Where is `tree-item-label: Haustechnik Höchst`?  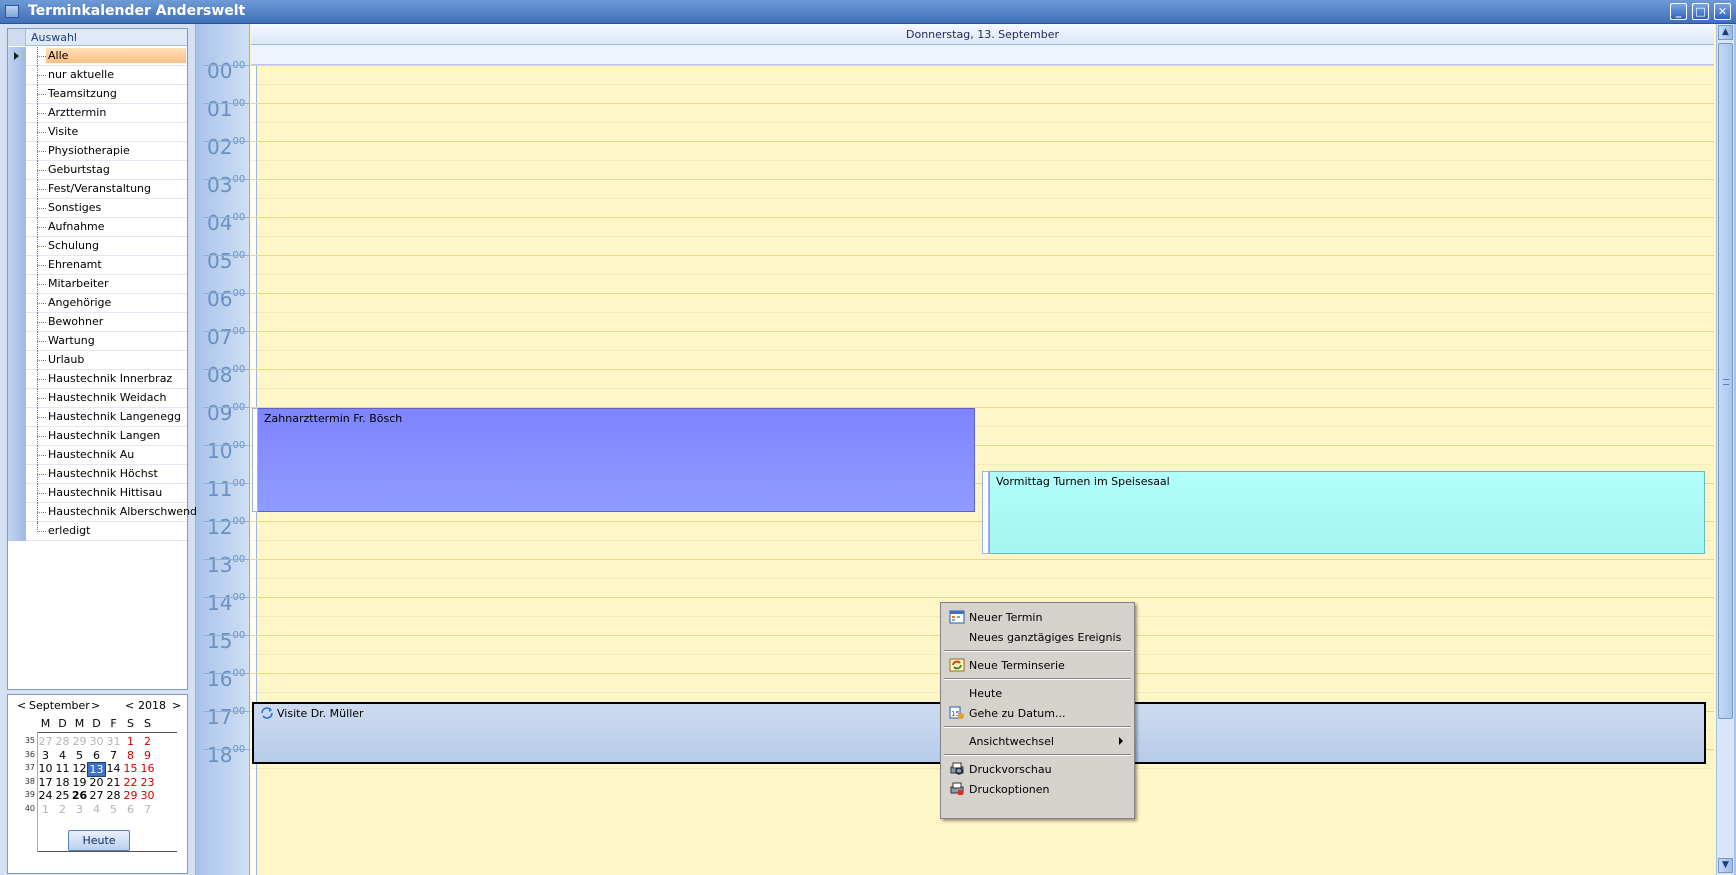 tree-item-label: Haustechnik Höchst is located at coordinates (103, 473).